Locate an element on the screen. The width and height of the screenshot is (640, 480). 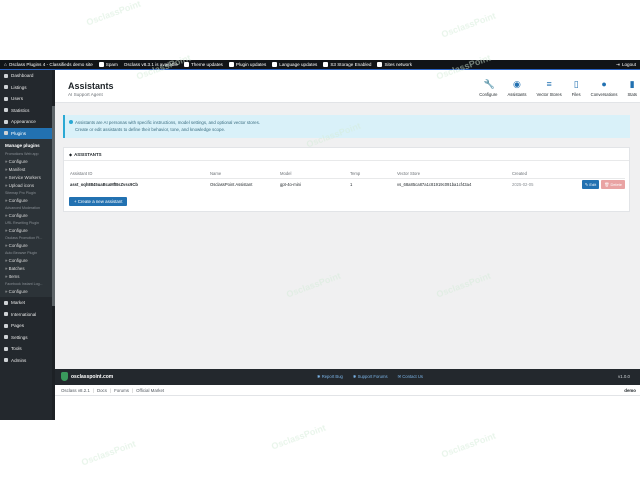
nav-assistants: ◉ Assistants is located at coordinates (517, 88).